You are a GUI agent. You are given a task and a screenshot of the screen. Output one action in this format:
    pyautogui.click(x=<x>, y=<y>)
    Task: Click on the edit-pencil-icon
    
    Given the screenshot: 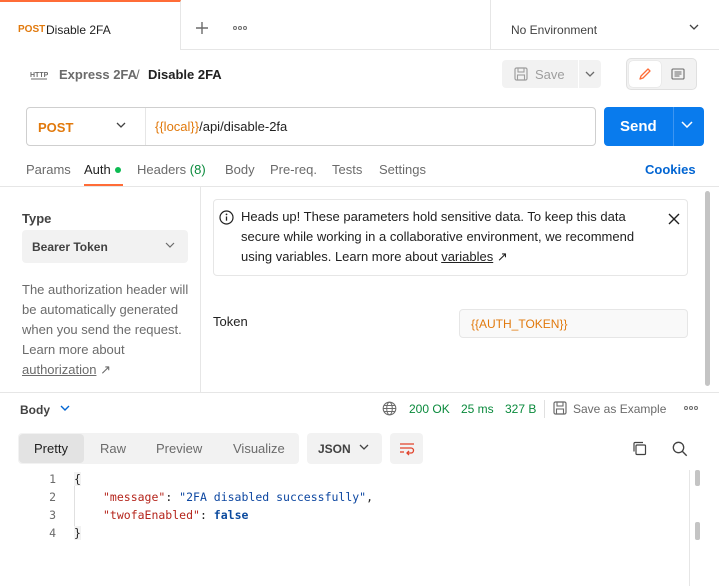 What is the action you would take?
    pyautogui.click(x=645, y=74)
    